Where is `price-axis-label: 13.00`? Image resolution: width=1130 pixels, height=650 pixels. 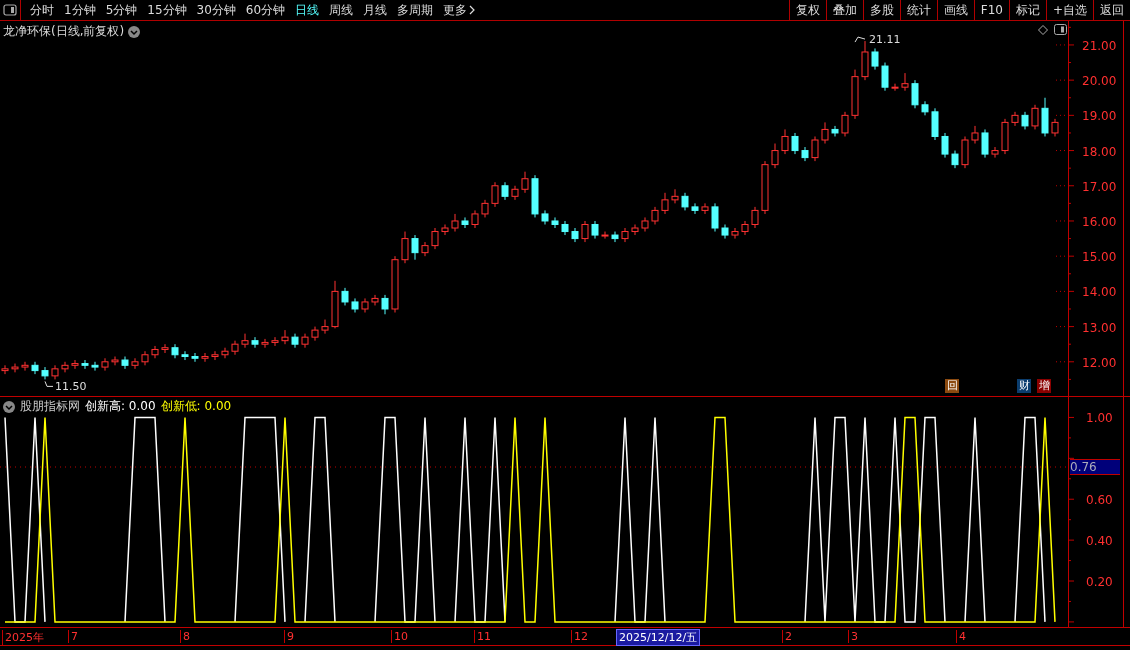
price-axis-label: 13.00 is located at coordinates (1099, 327).